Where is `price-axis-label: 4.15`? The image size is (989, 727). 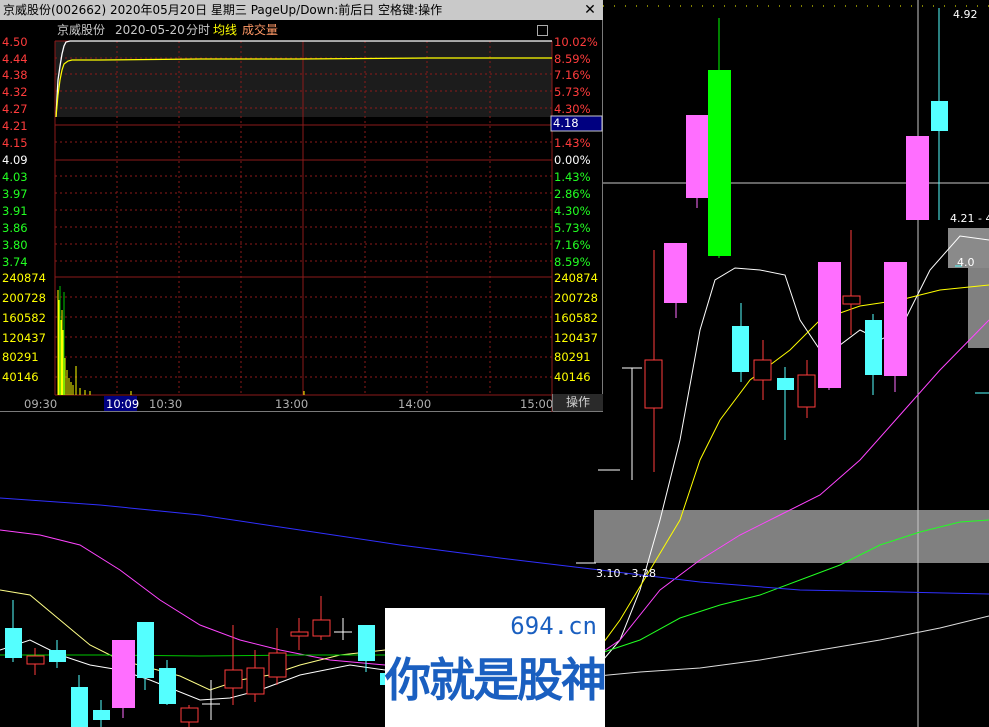 price-axis-label: 4.15 is located at coordinates (15, 143).